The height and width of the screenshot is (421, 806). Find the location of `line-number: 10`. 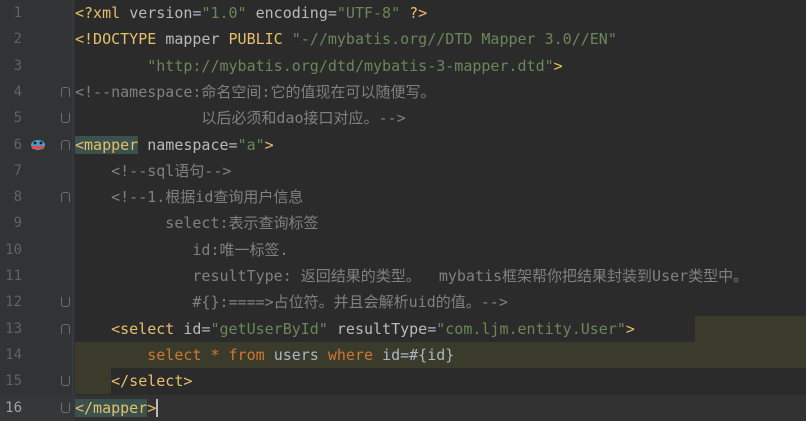

line-number: 10 is located at coordinates (13, 249).